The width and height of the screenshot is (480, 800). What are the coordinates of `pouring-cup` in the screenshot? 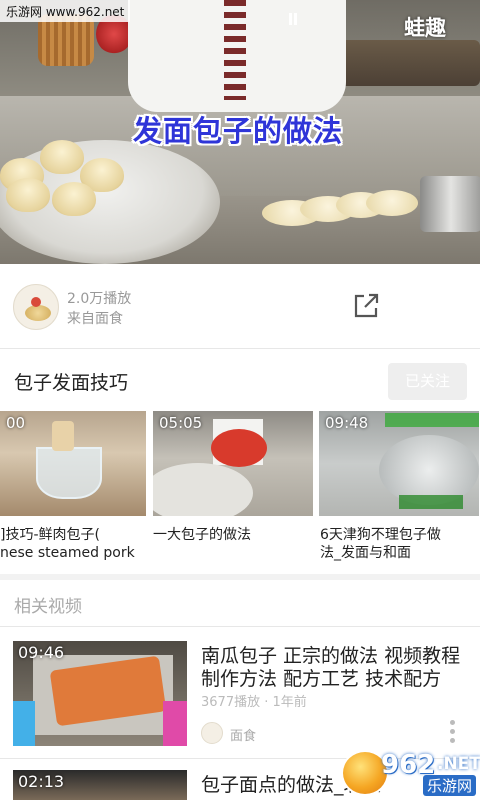 It's located at (63, 436).